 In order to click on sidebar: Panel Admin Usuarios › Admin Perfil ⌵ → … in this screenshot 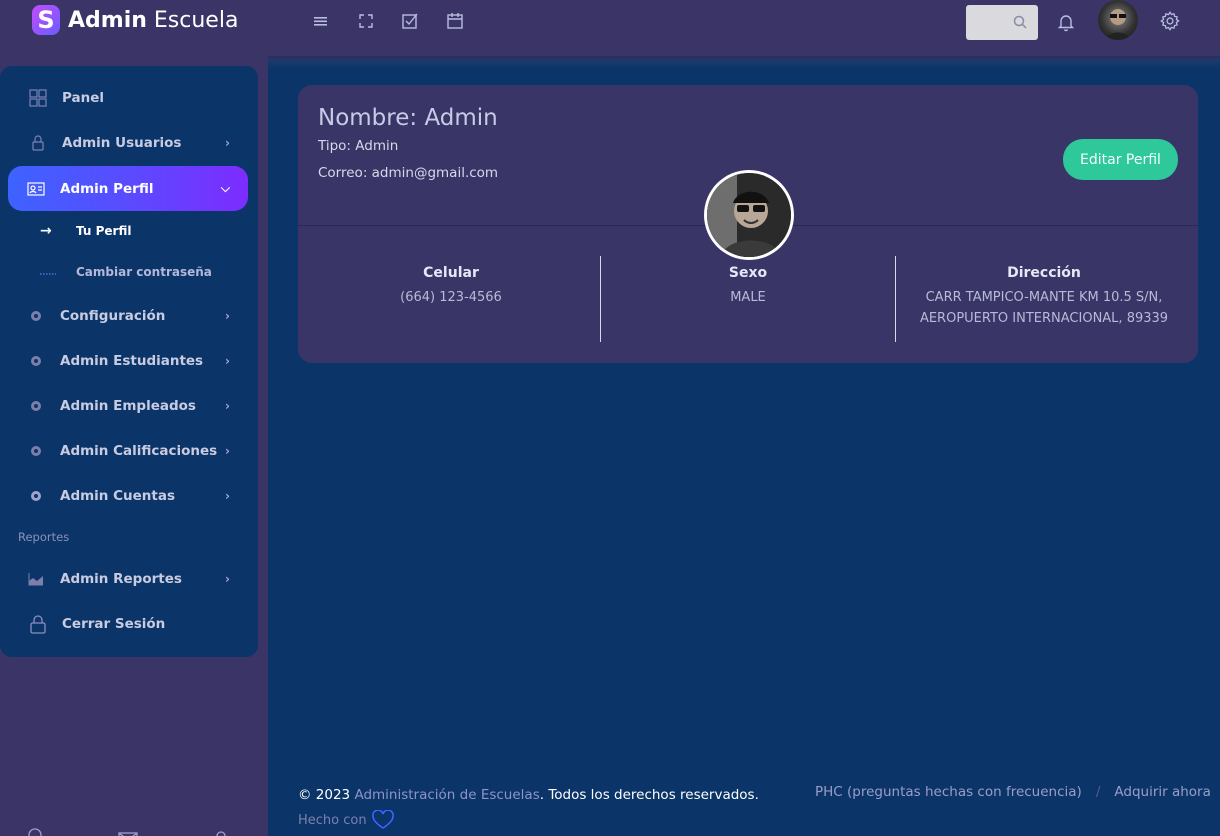, I will do `click(129, 361)`.